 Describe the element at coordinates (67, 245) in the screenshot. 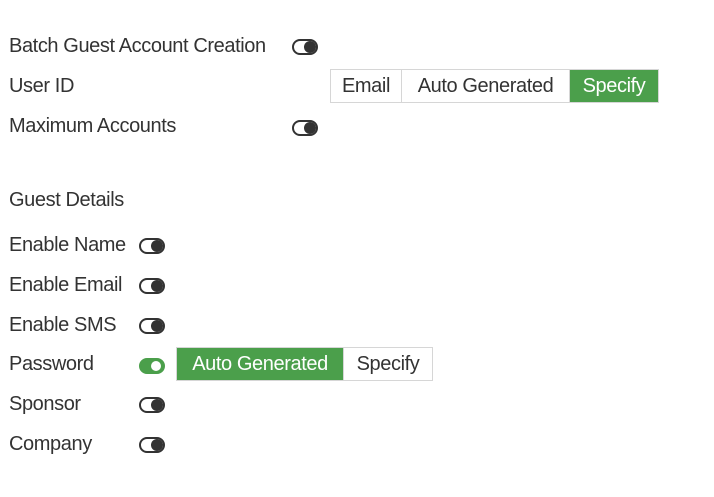

I see `enable-name-label: Enable Name` at that location.